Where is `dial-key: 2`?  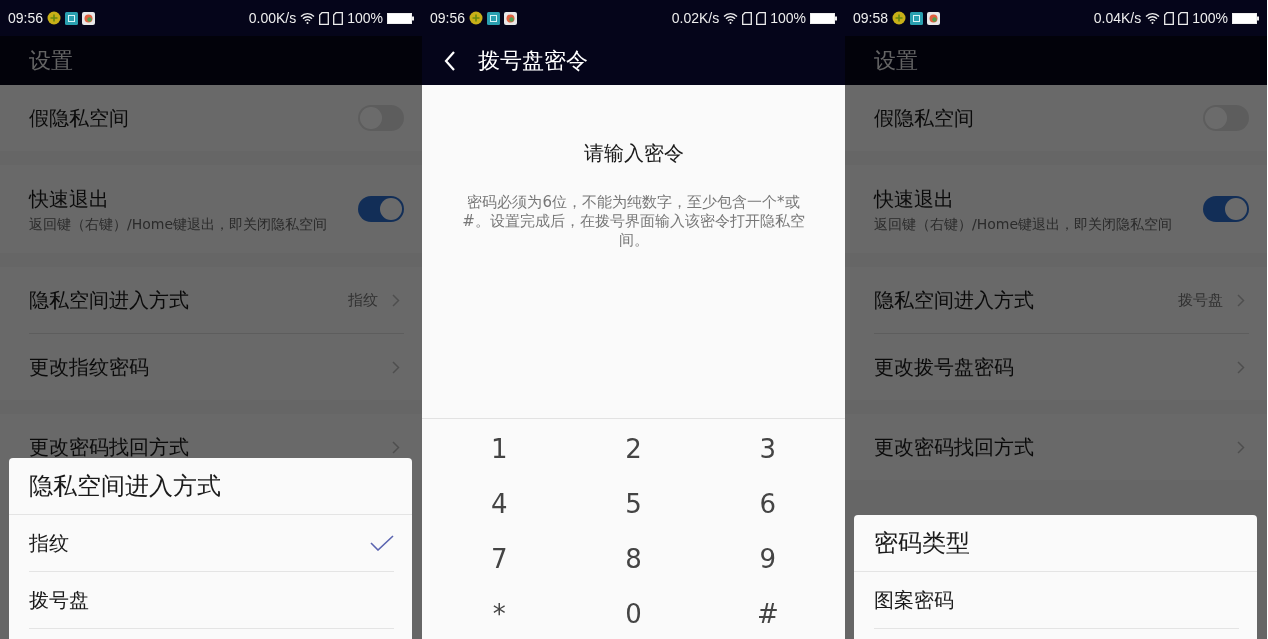 dial-key: 2 is located at coordinates (633, 448).